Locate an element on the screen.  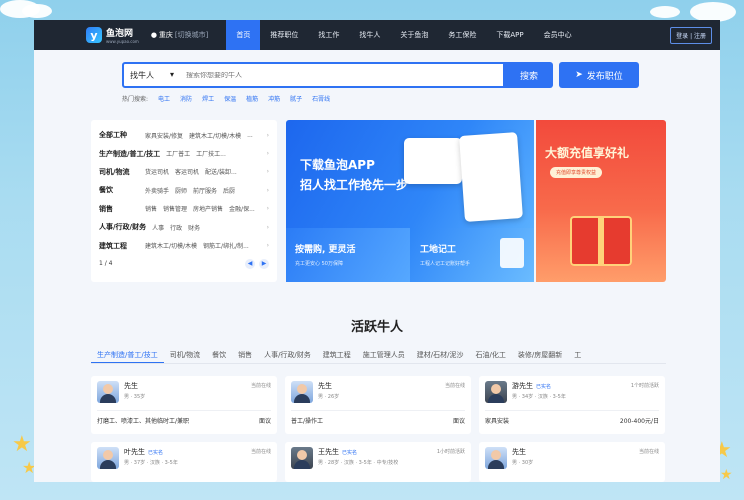
category-main: 人事/行政/财务 is located at coordinates (122, 227).